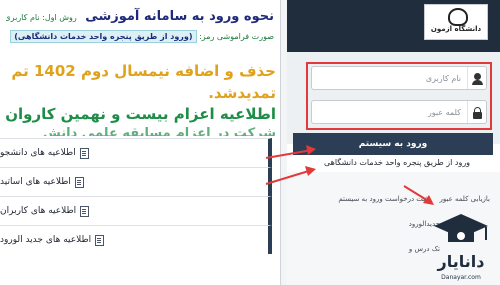 This screenshot has width=500, height=285. Describe the element at coordinates (35, 182) in the screenshot. I see `menu-item-label: اطلاعیه های اساتید` at that location.